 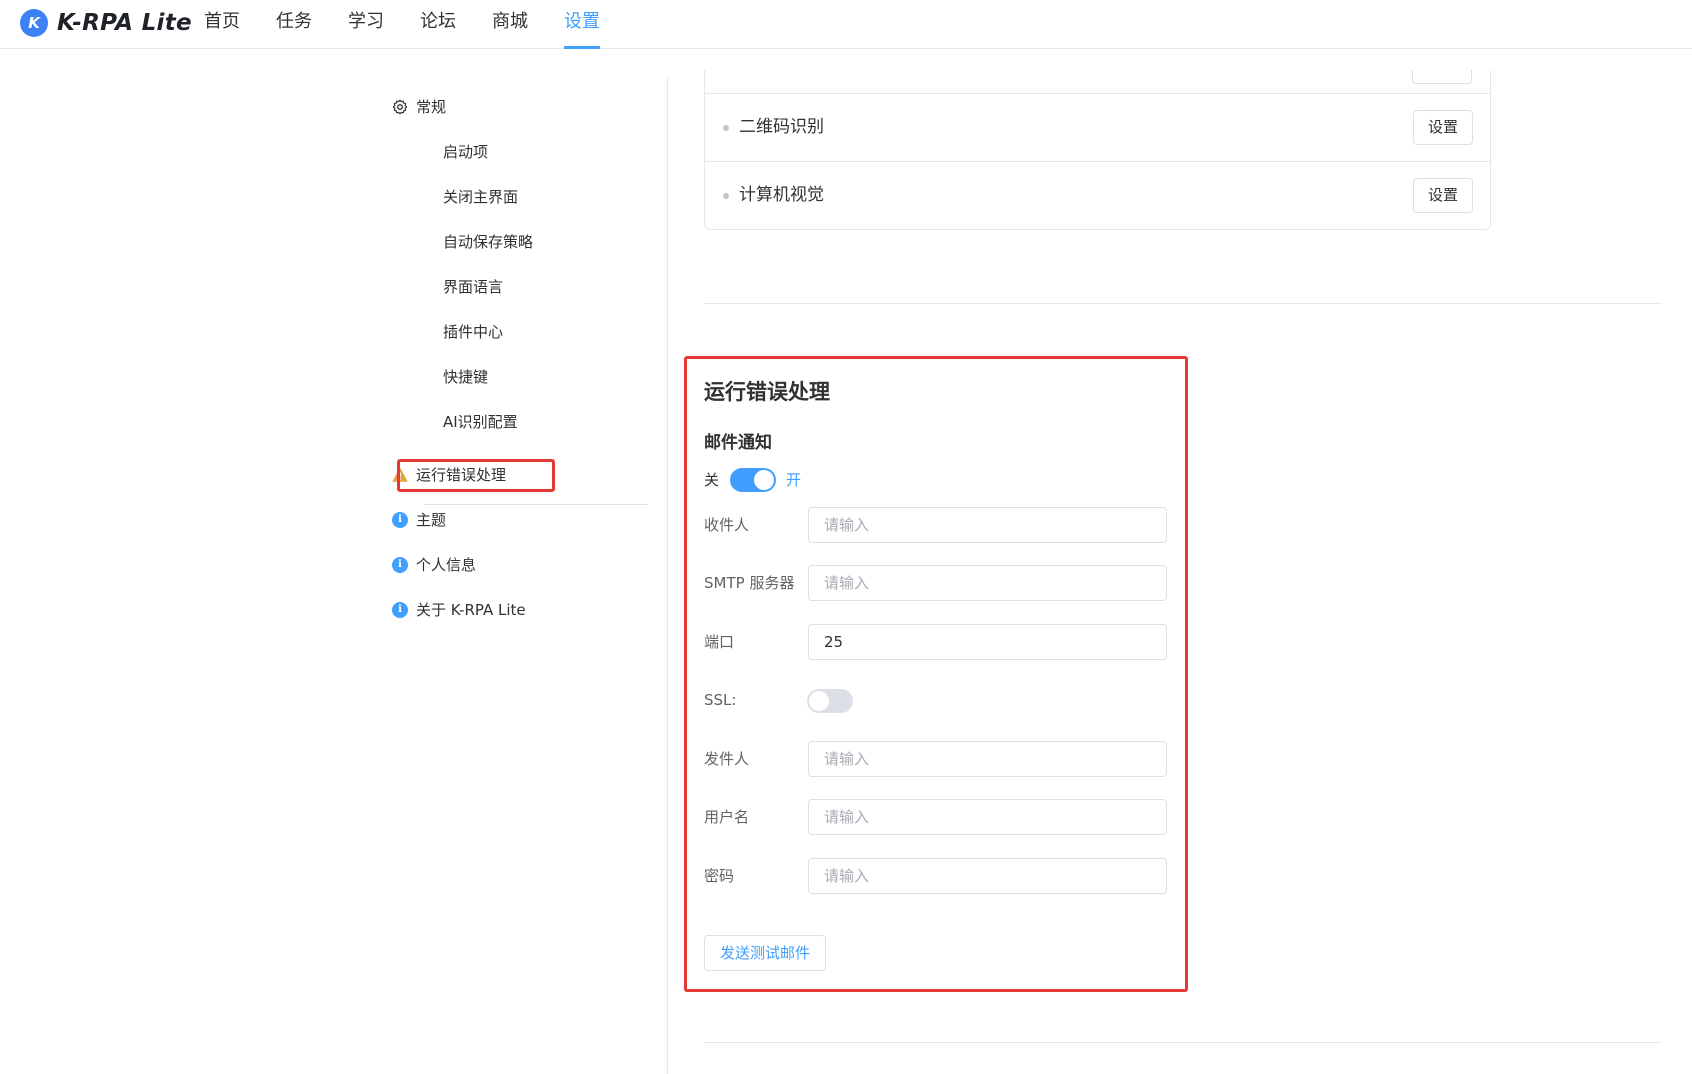 I want to click on sidebar-item-theme: i 主题, so click(x=419, y=520).